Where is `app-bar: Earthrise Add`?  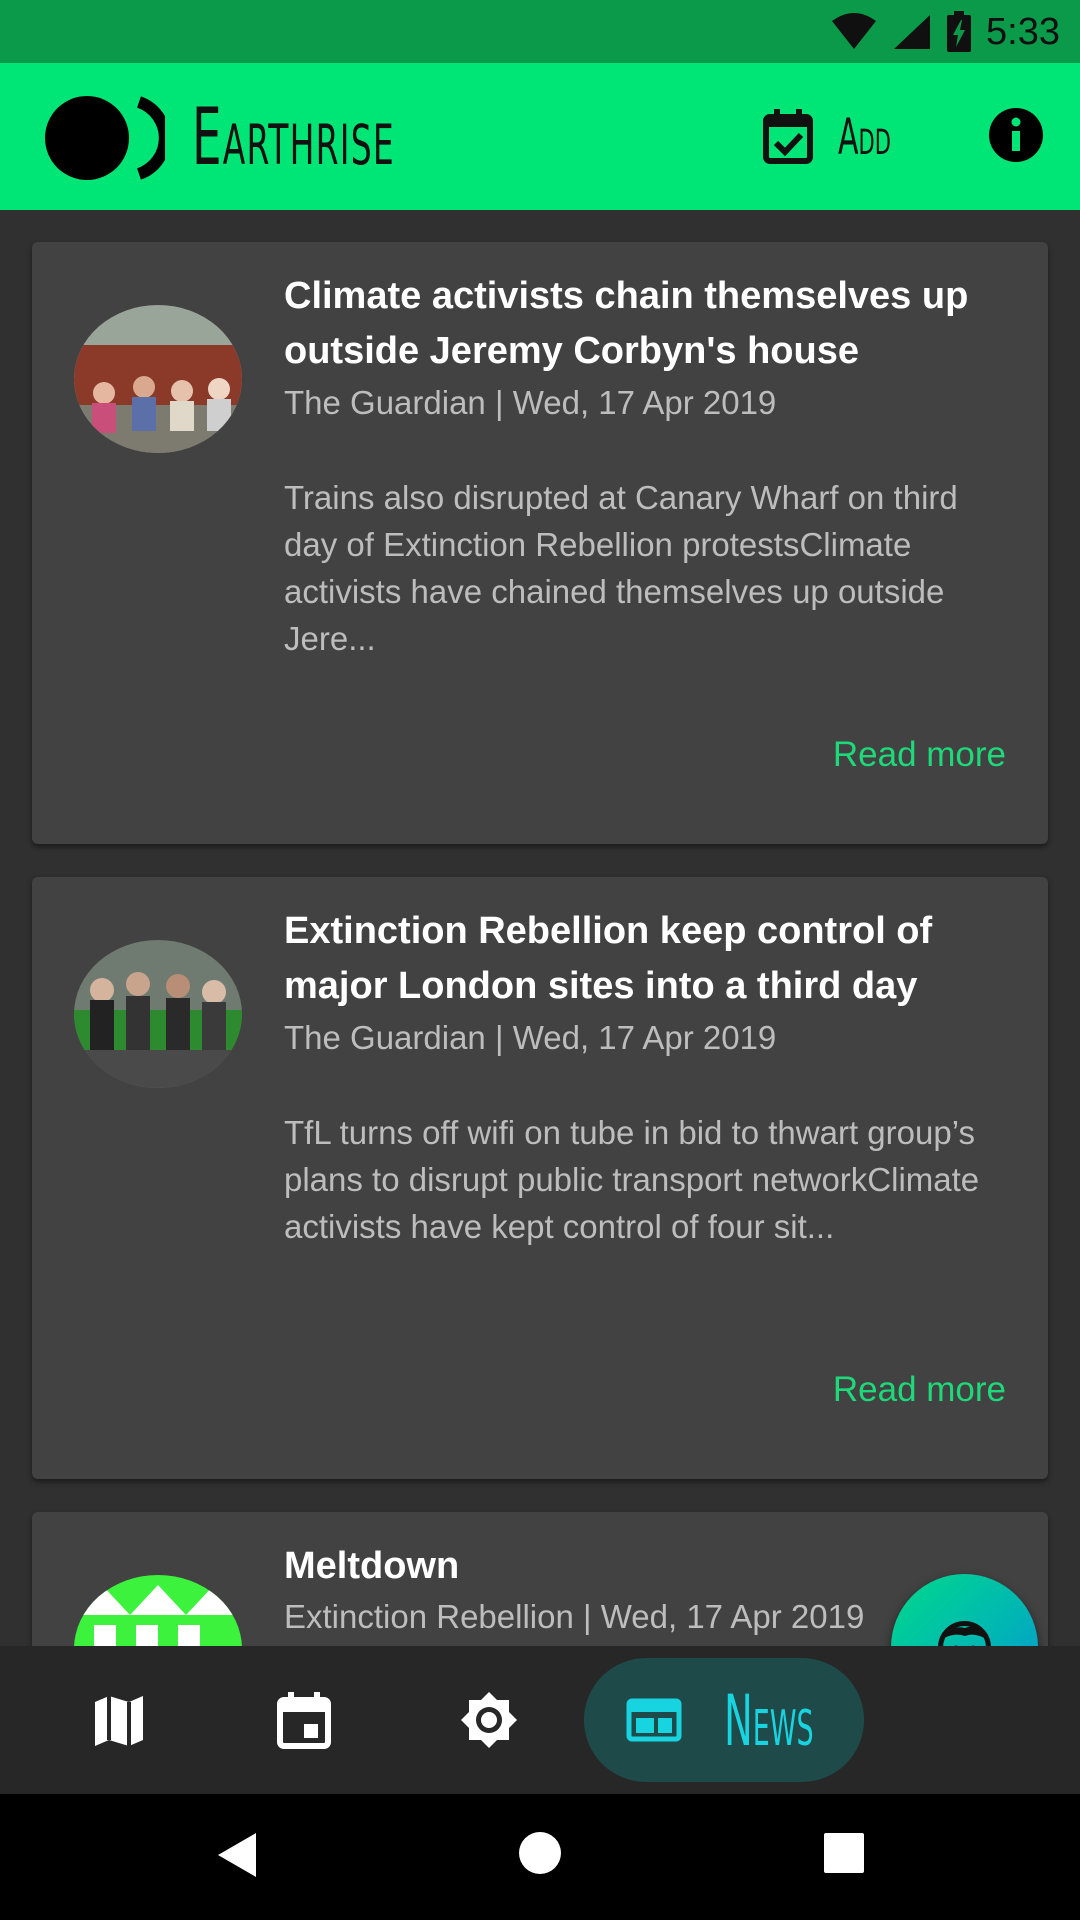
app-bar: Earthrise Add is located at coordinates (540, 136).